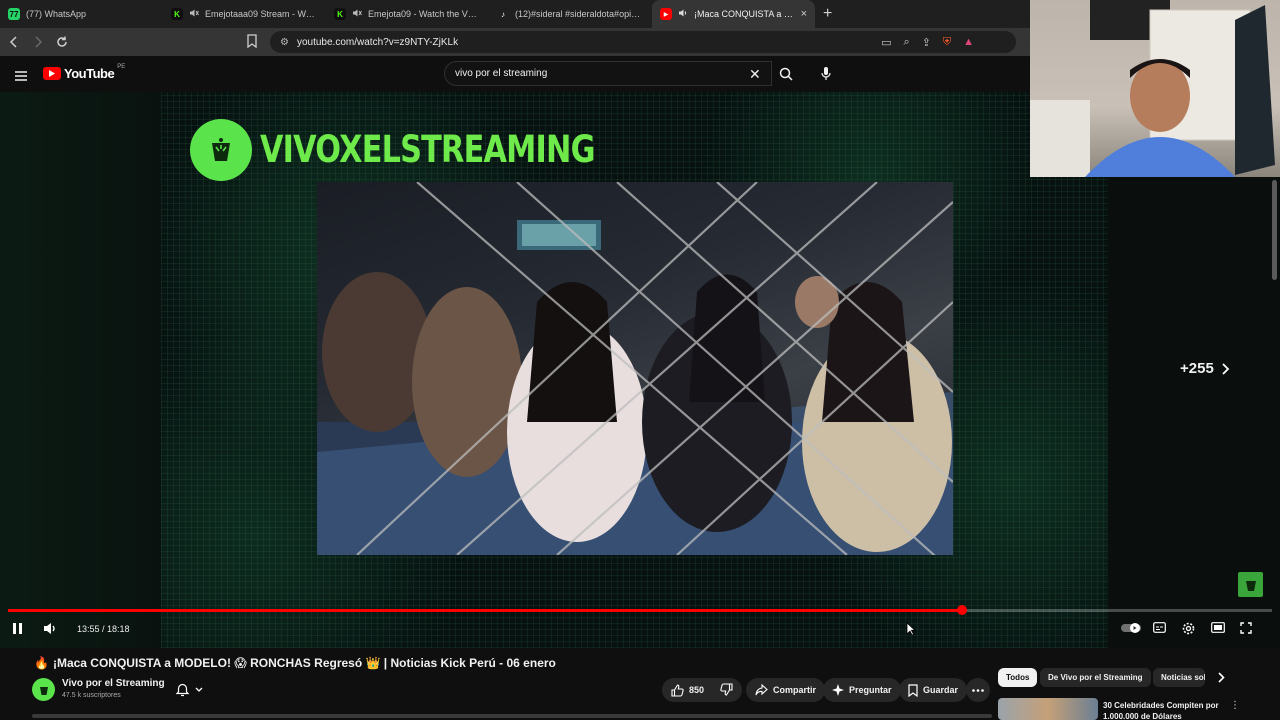  Describe the element at coordinates (933, 690) in the screenshot. I see `save-button: Guardar` at that location.